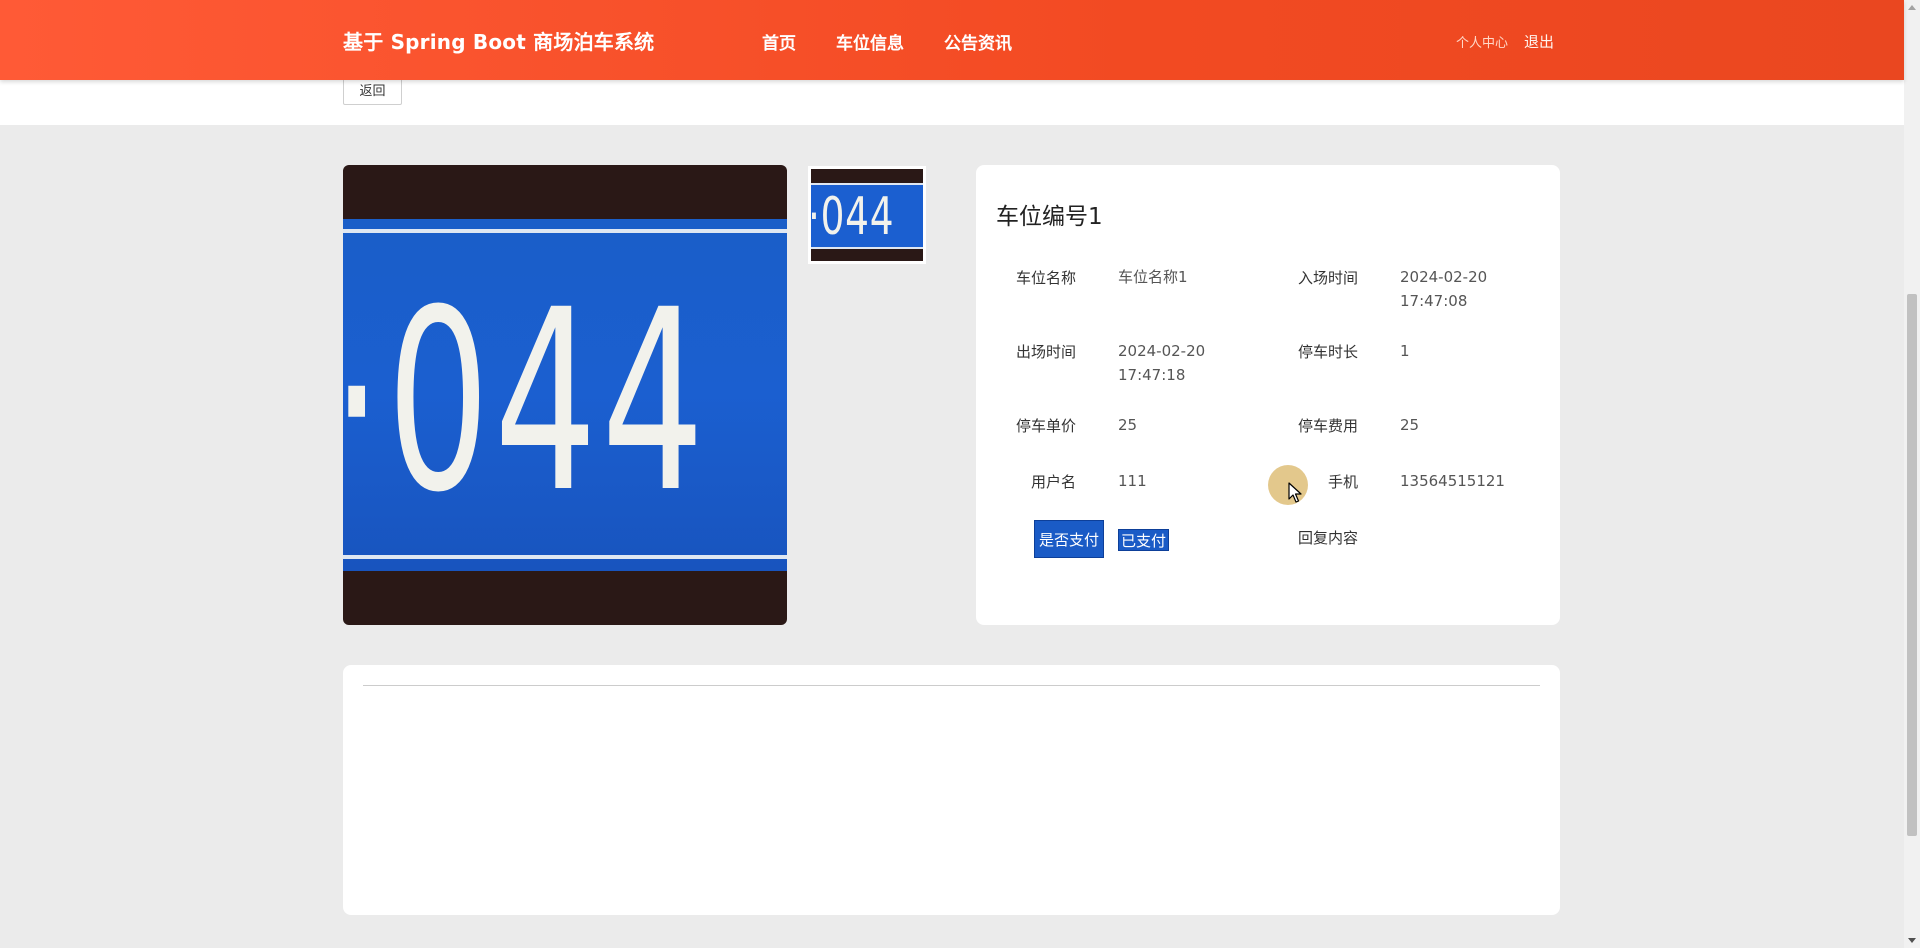 The image size is (1920, 948). What do you see at coordinates (1045, 426) in the screenshot?
I see `unit-price-label: 停车单价` at bounding box center [1045, 426].